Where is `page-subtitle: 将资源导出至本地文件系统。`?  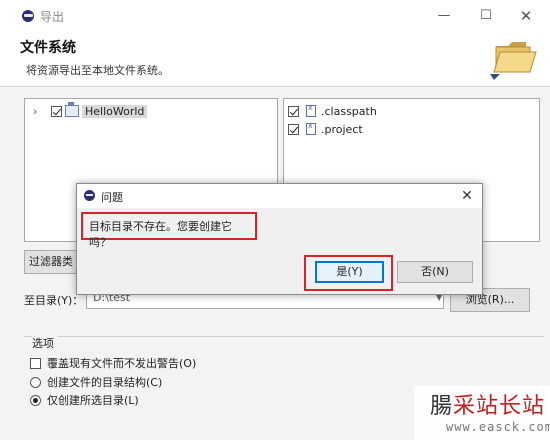 page-subtitle: 将资源导出至本地文件系统。 is located at coordinates (97, 70).